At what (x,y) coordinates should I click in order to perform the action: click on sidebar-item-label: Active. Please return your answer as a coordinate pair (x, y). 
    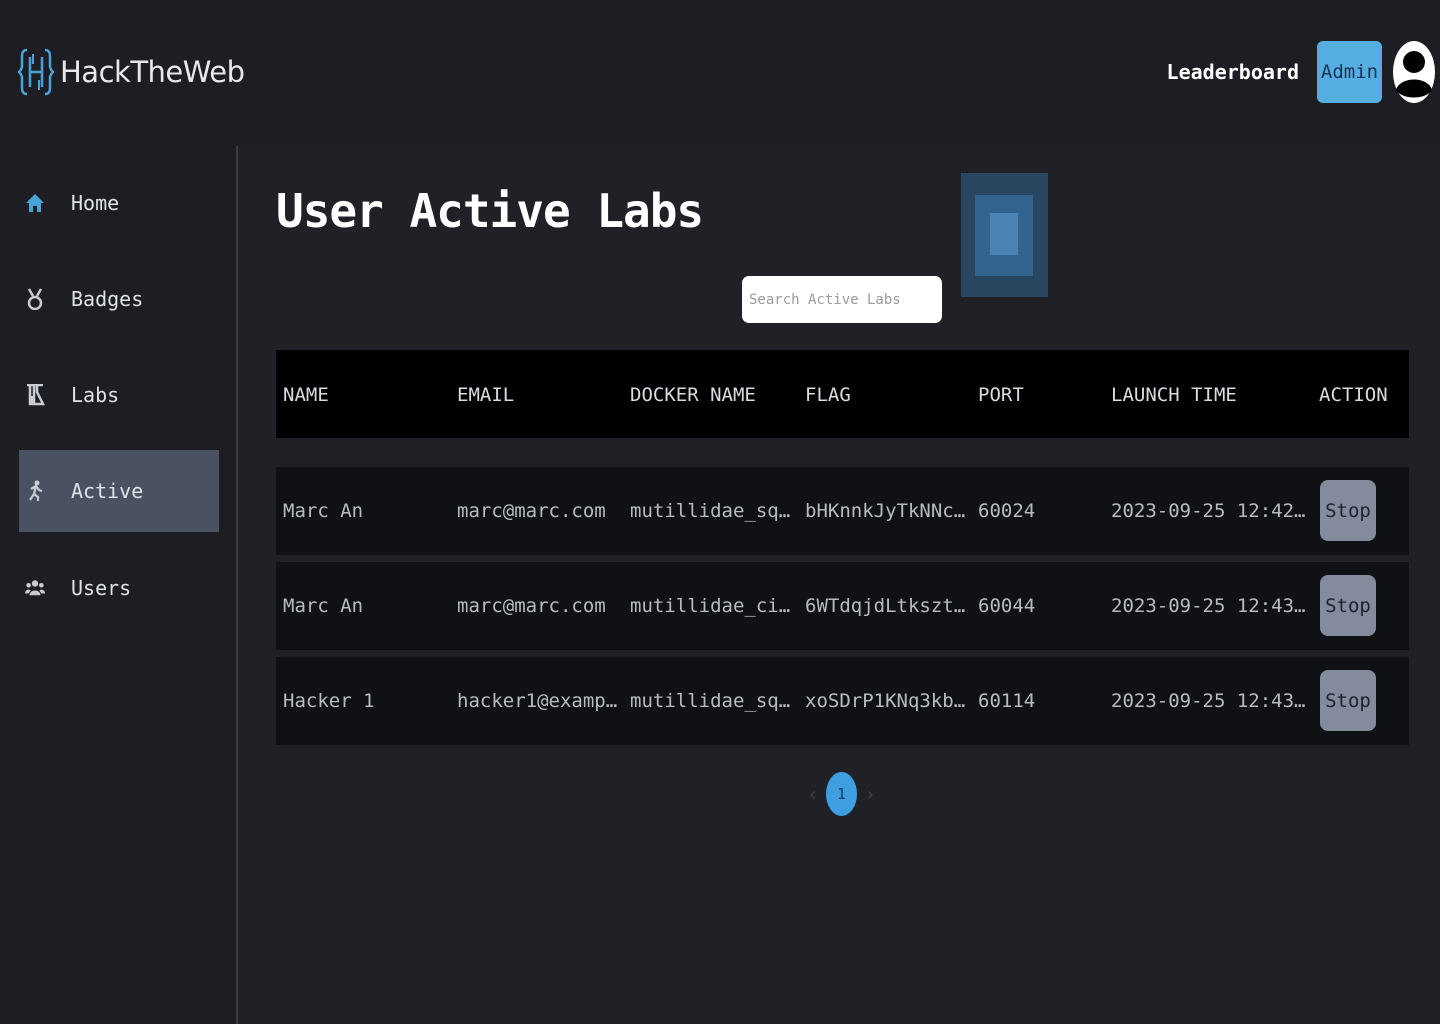
    Looking at the image, I should click on (107, 491).